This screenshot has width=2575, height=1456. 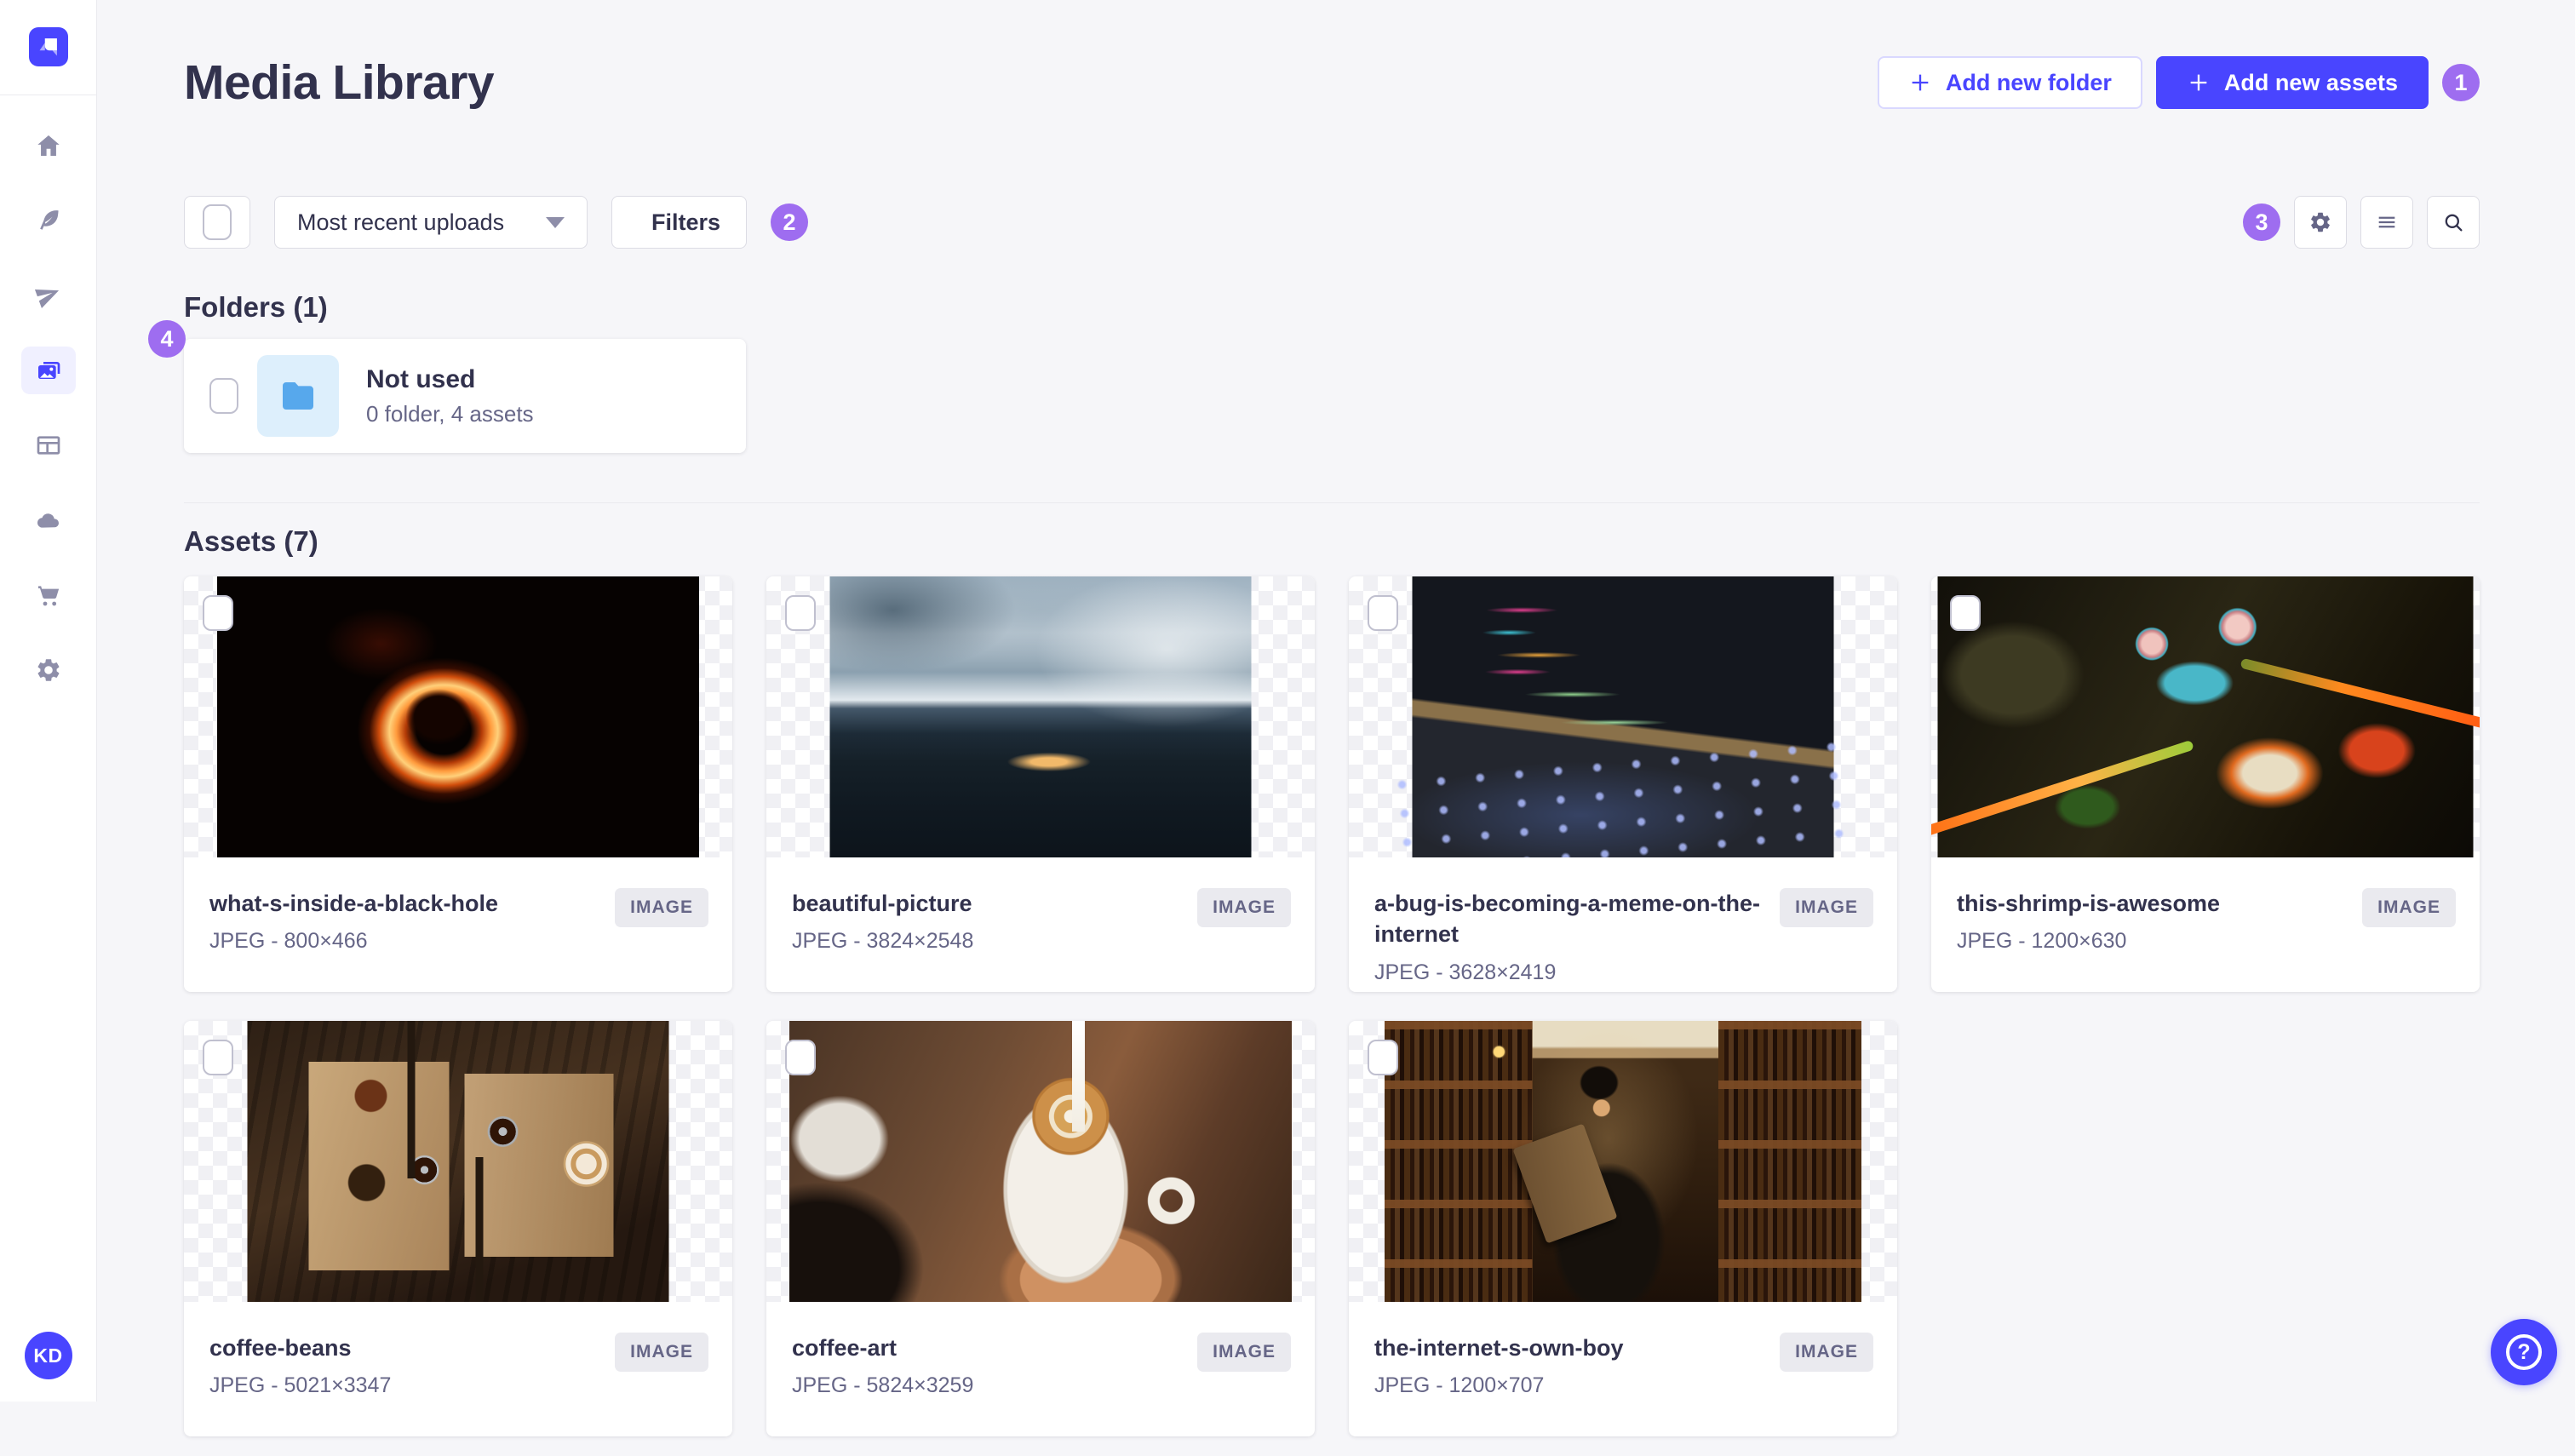 I want to click on sidebar-item-content-type-builder, so click(x=48, y=445).